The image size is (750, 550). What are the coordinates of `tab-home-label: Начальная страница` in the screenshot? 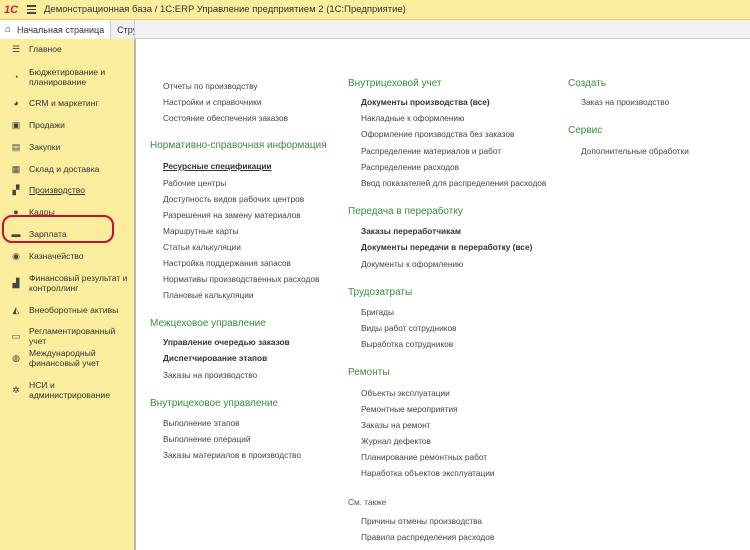 It's located at (61, 29).